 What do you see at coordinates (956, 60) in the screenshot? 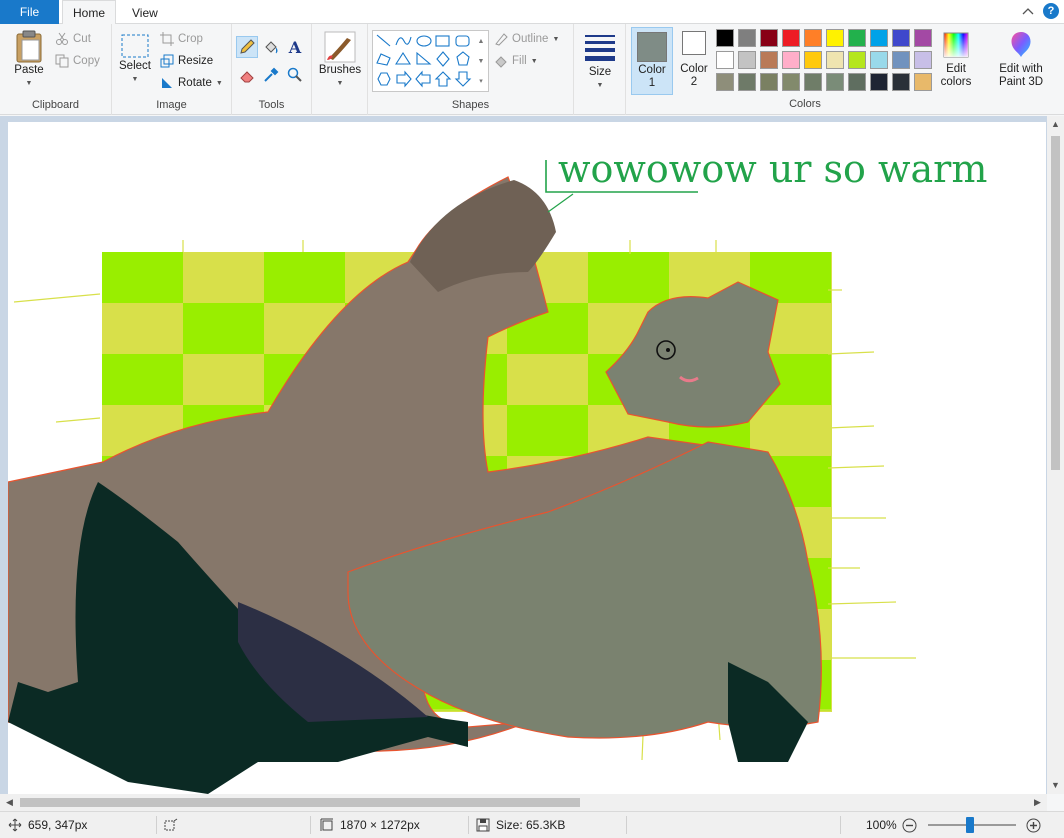
I see `edit-colors-button: Edit colors` at bounding box center [956, 60].